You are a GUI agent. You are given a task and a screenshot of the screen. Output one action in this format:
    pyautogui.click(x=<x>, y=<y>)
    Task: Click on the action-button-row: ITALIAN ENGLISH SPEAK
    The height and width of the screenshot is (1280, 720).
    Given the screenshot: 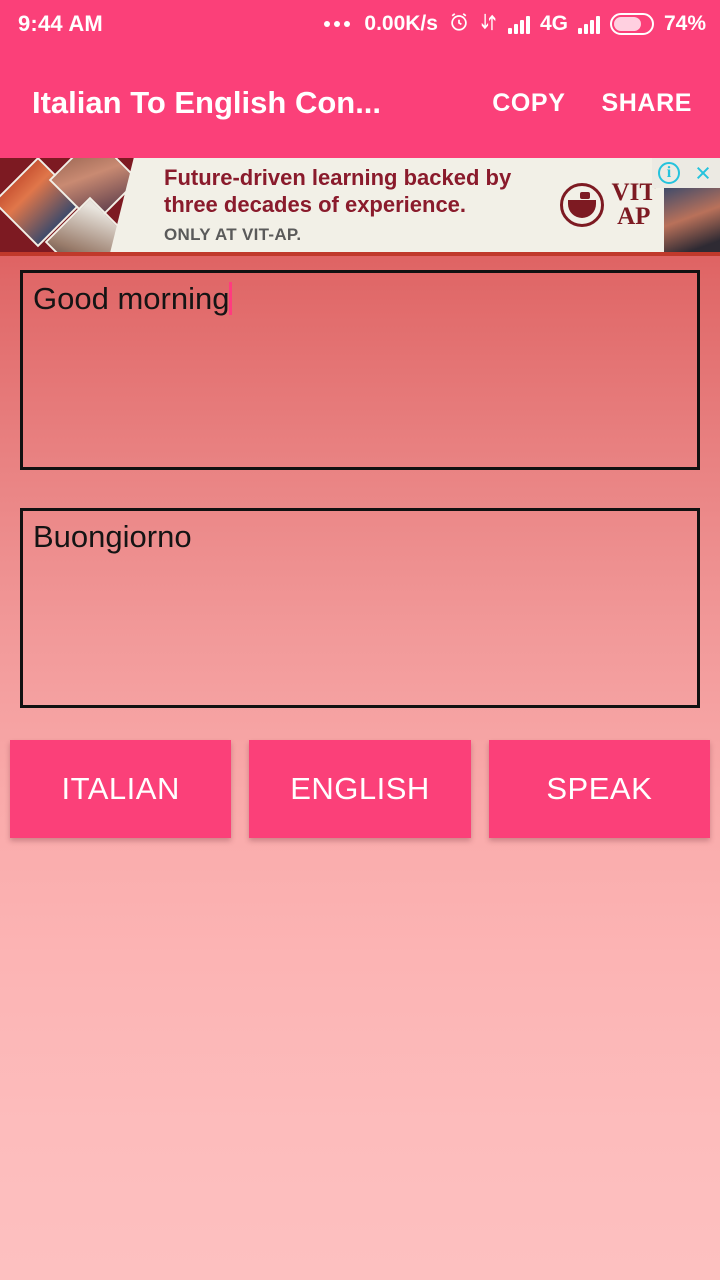 What is the action you would take?
    pyautogui.click(x=360, y=789)
    